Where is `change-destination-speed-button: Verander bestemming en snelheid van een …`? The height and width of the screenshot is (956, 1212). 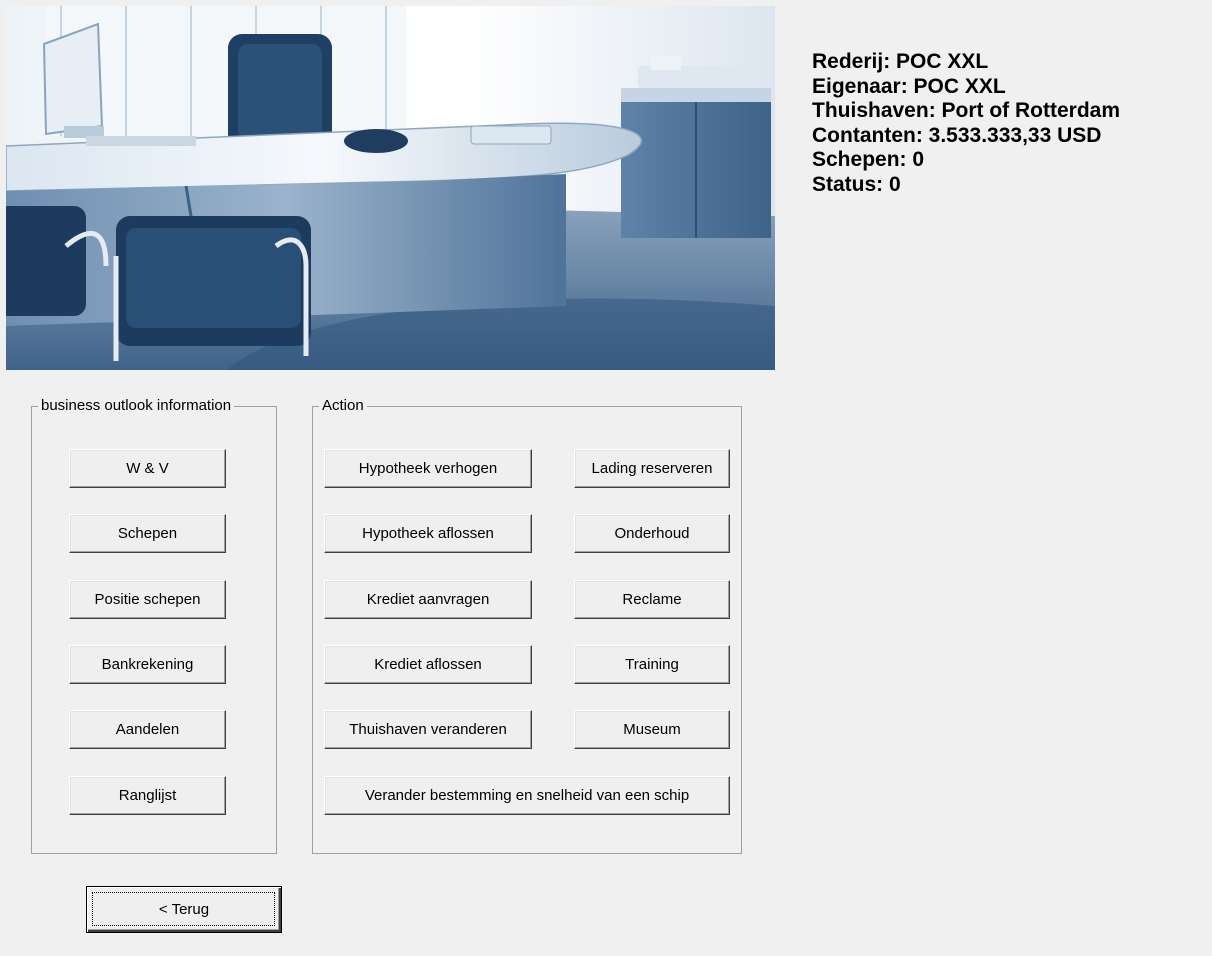
change-destination-speed-button: Verander bestemming en snelheid van een … is located at coordinates (527, 795).